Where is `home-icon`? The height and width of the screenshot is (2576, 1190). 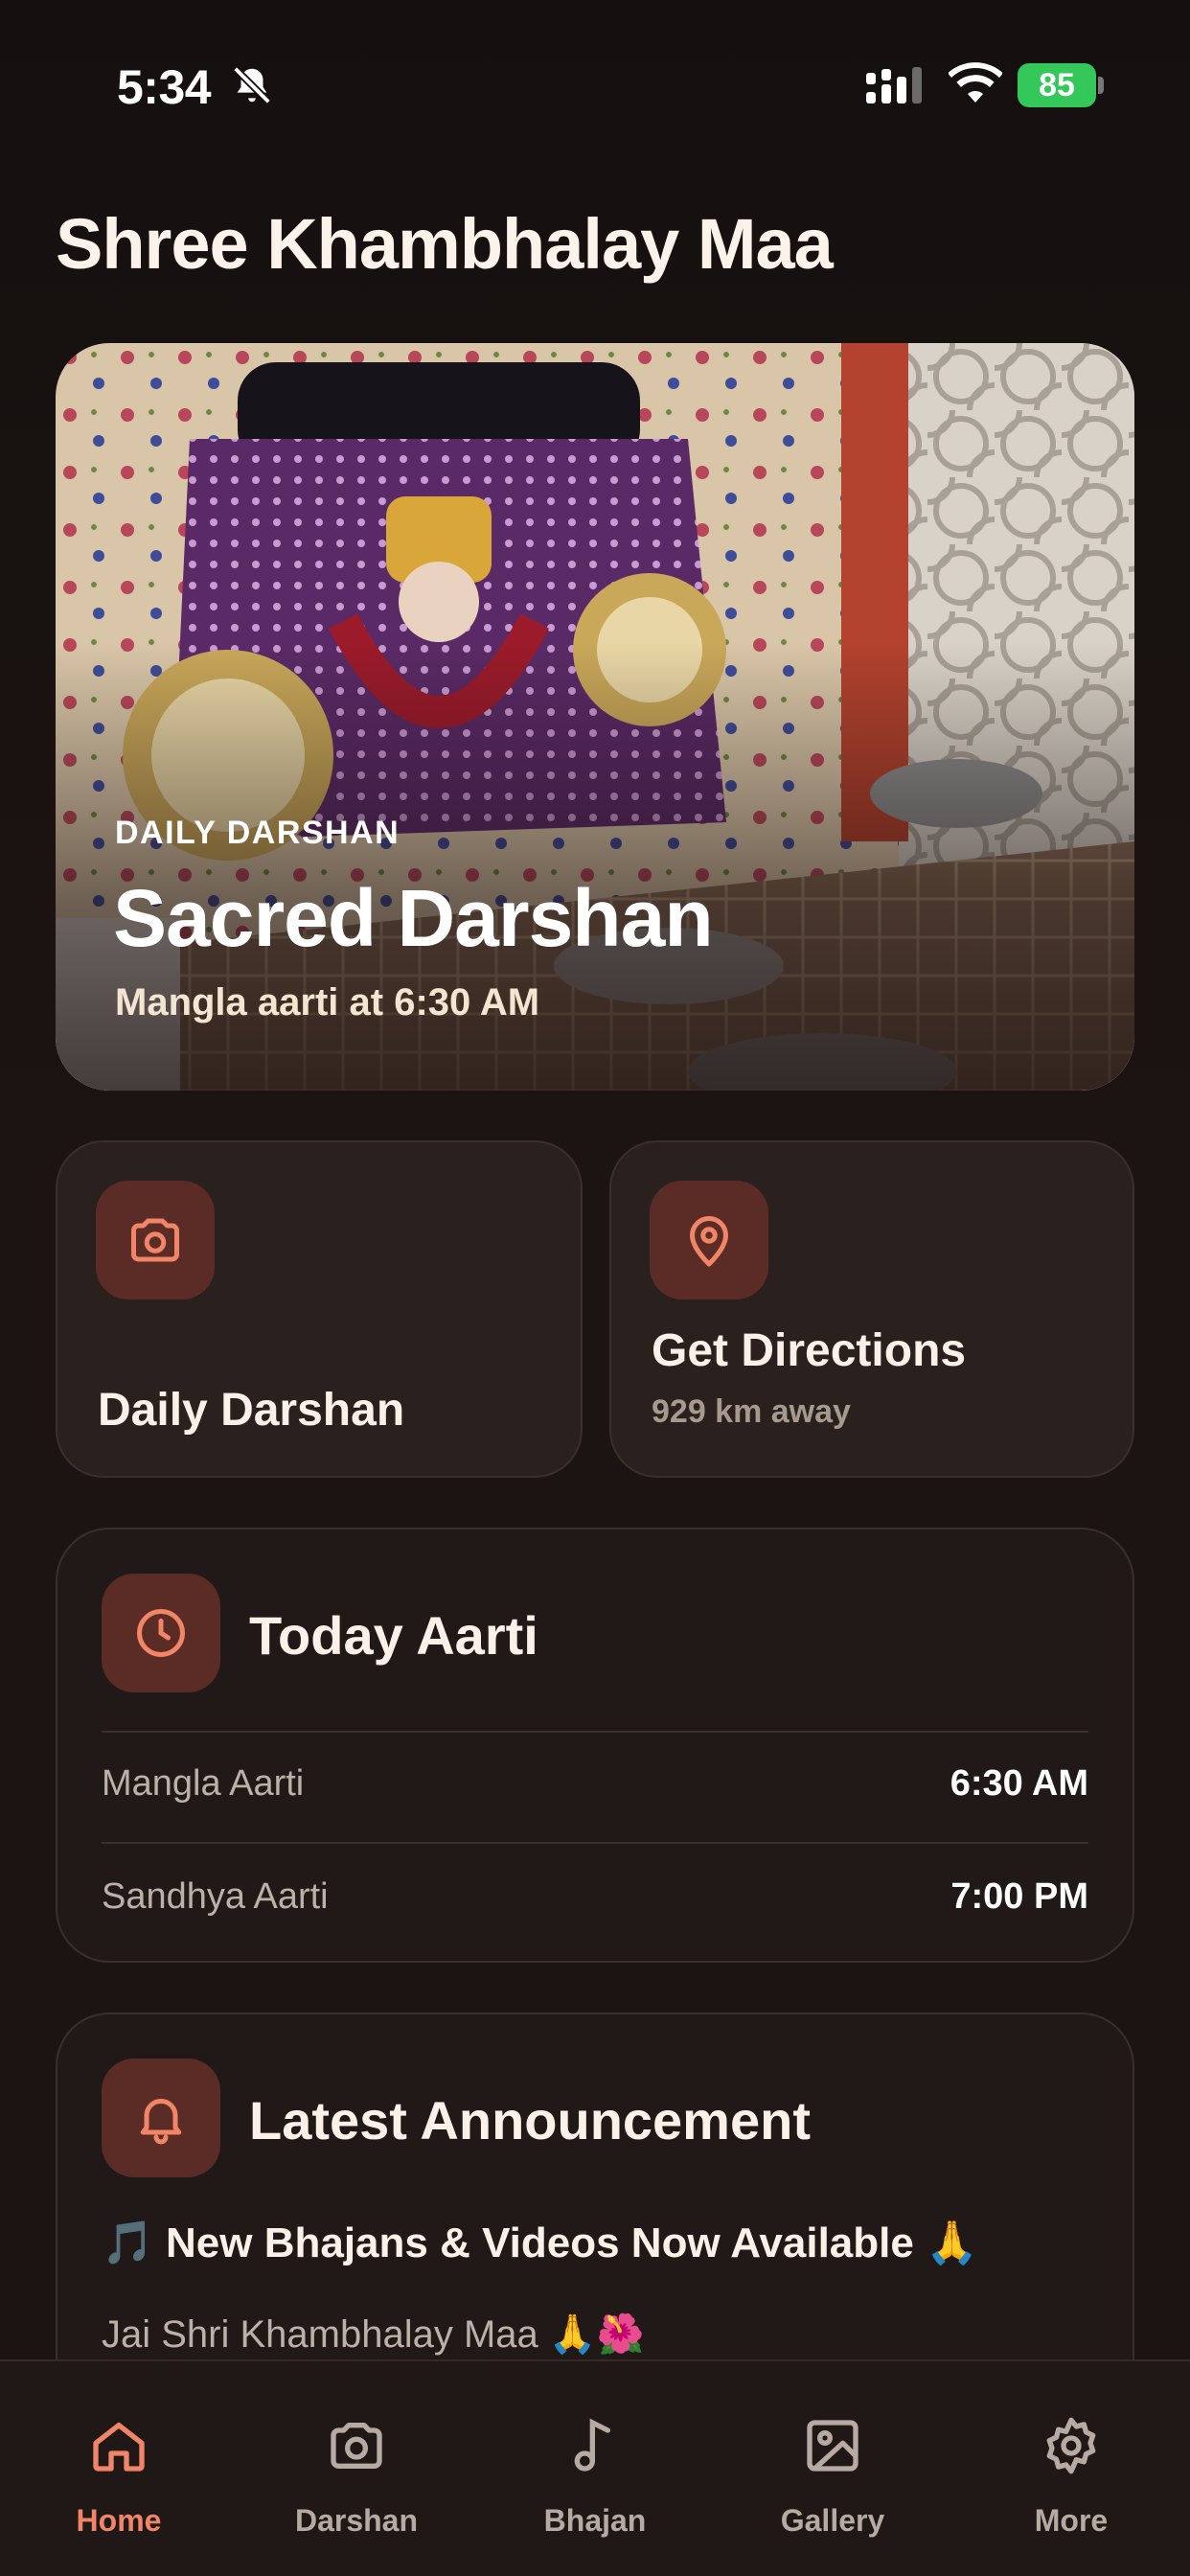 home-icon is located at coordinates (119, 2447).